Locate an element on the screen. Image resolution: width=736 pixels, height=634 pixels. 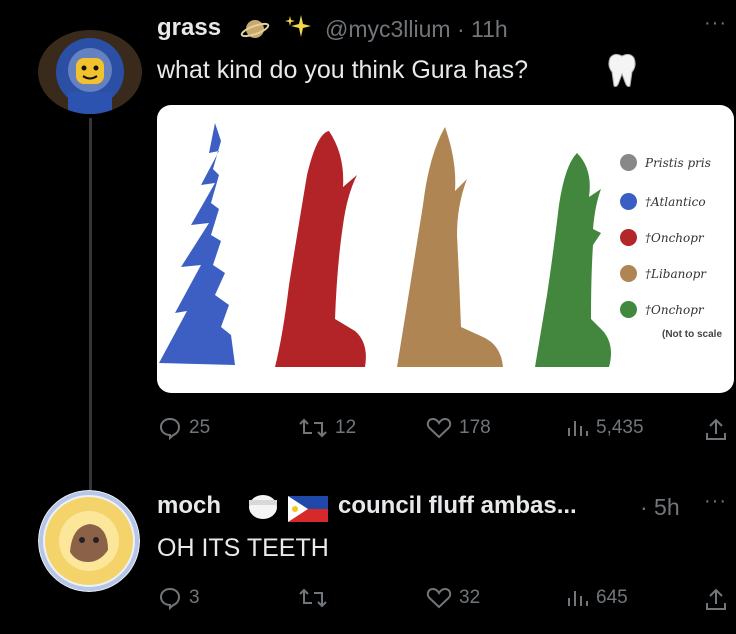
share-button is located at coordinates (716, 429).